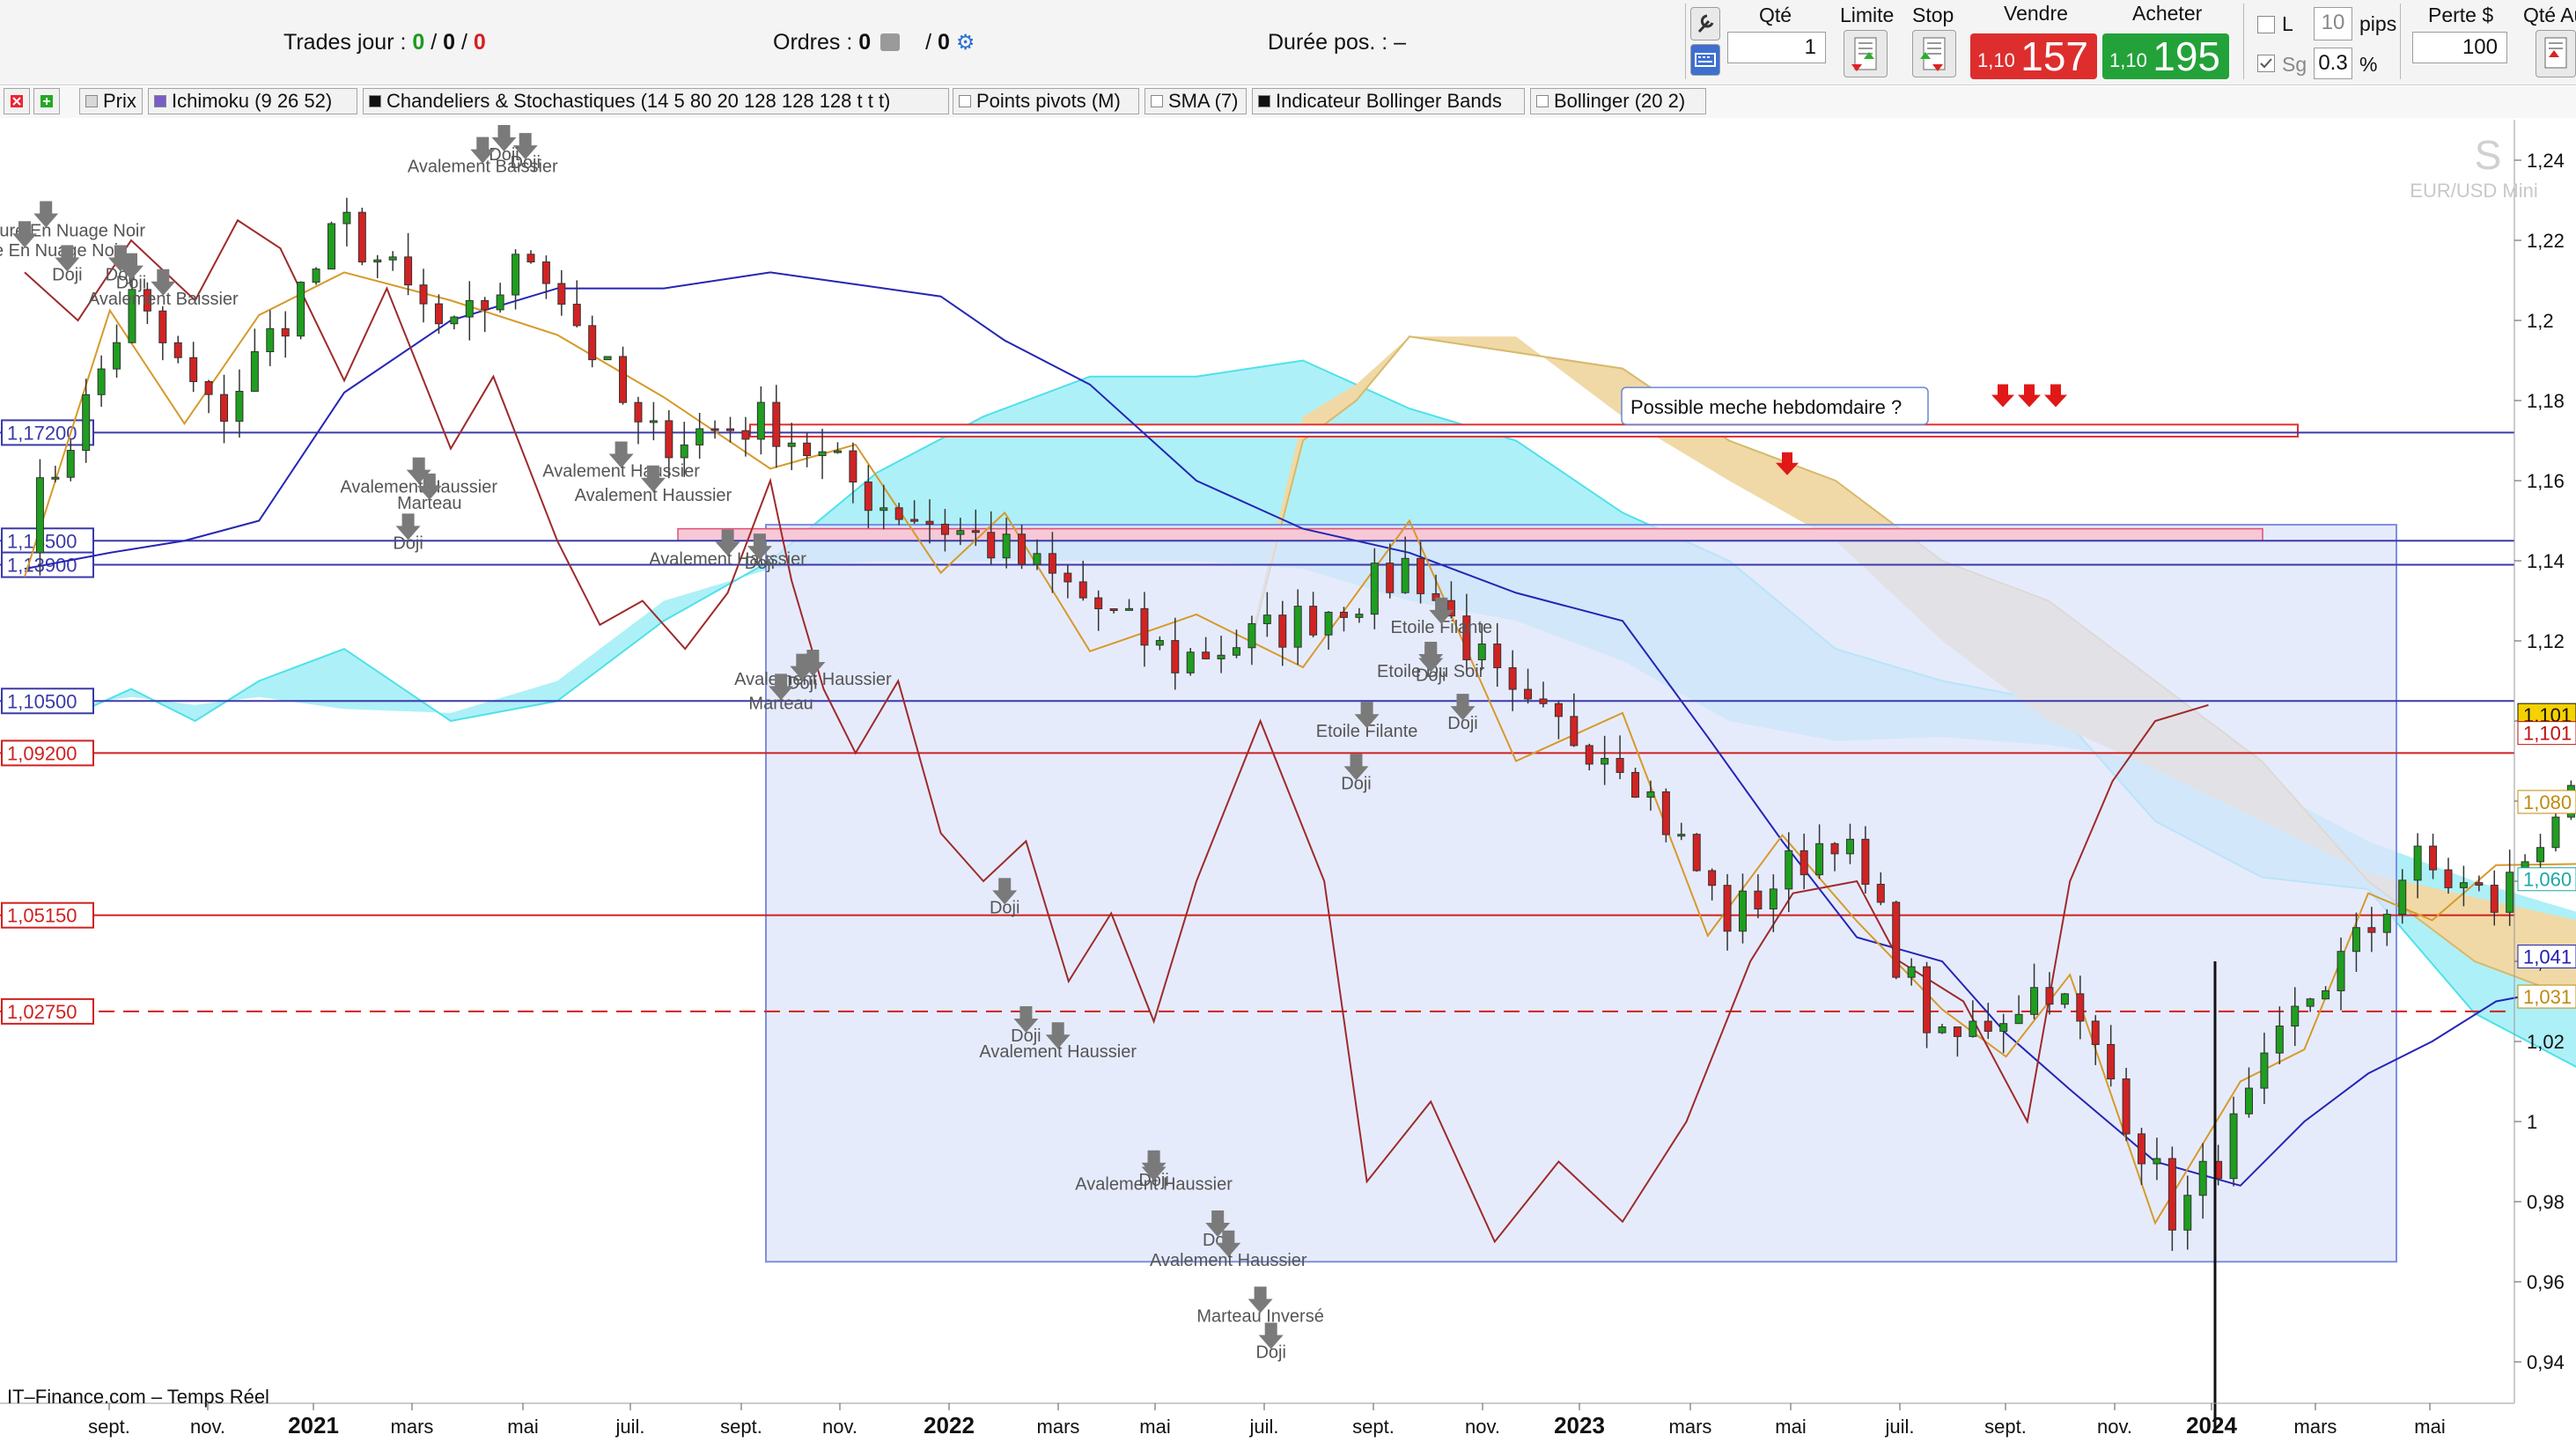  I want to click on duration-value: –, so click(1400, 42).